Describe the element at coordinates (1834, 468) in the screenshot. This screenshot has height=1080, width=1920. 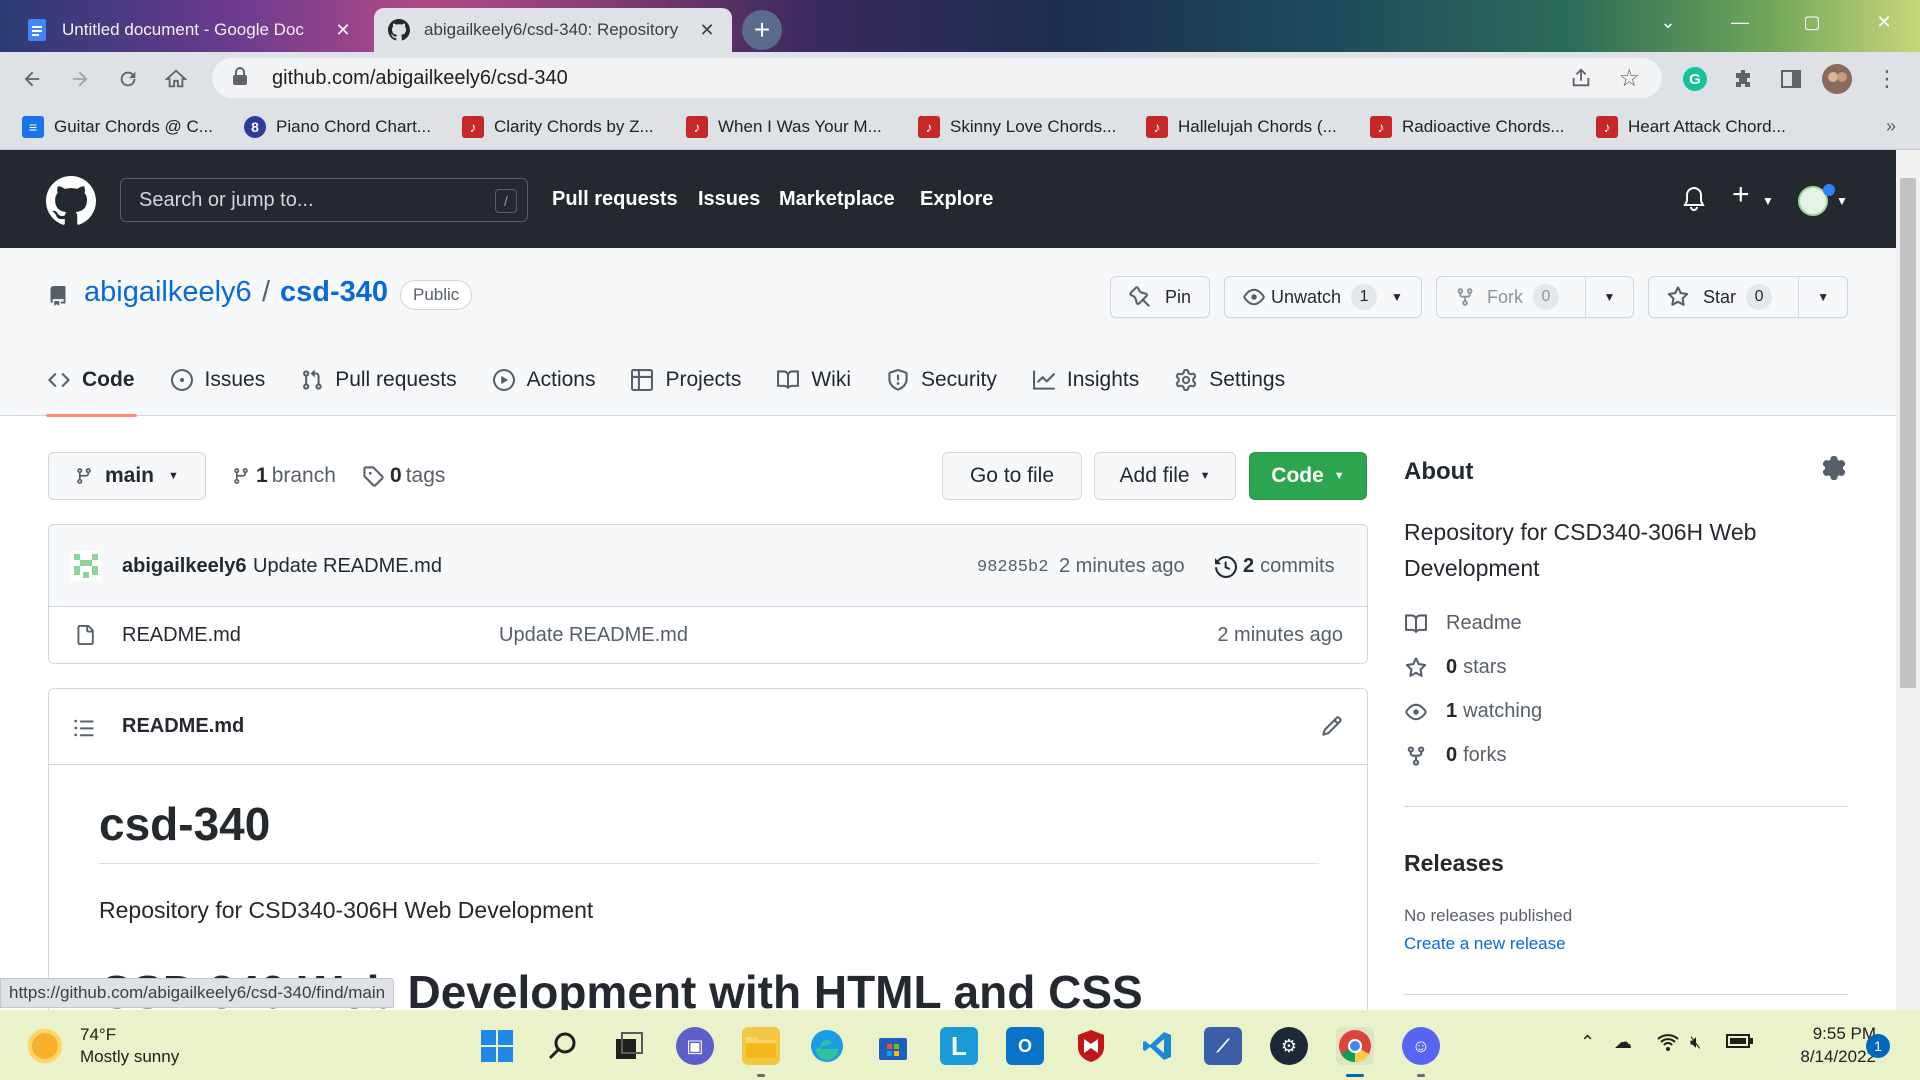
I see `gear-icon` at that location.